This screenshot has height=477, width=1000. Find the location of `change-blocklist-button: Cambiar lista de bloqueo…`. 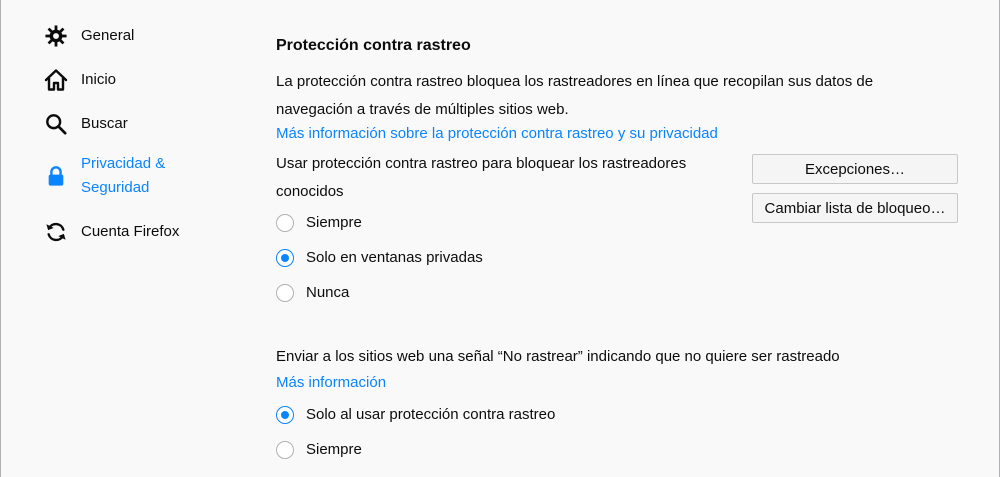

change-blocklist-button: Cambiar lista de bloqueo… is located at coordinates (855, 208).